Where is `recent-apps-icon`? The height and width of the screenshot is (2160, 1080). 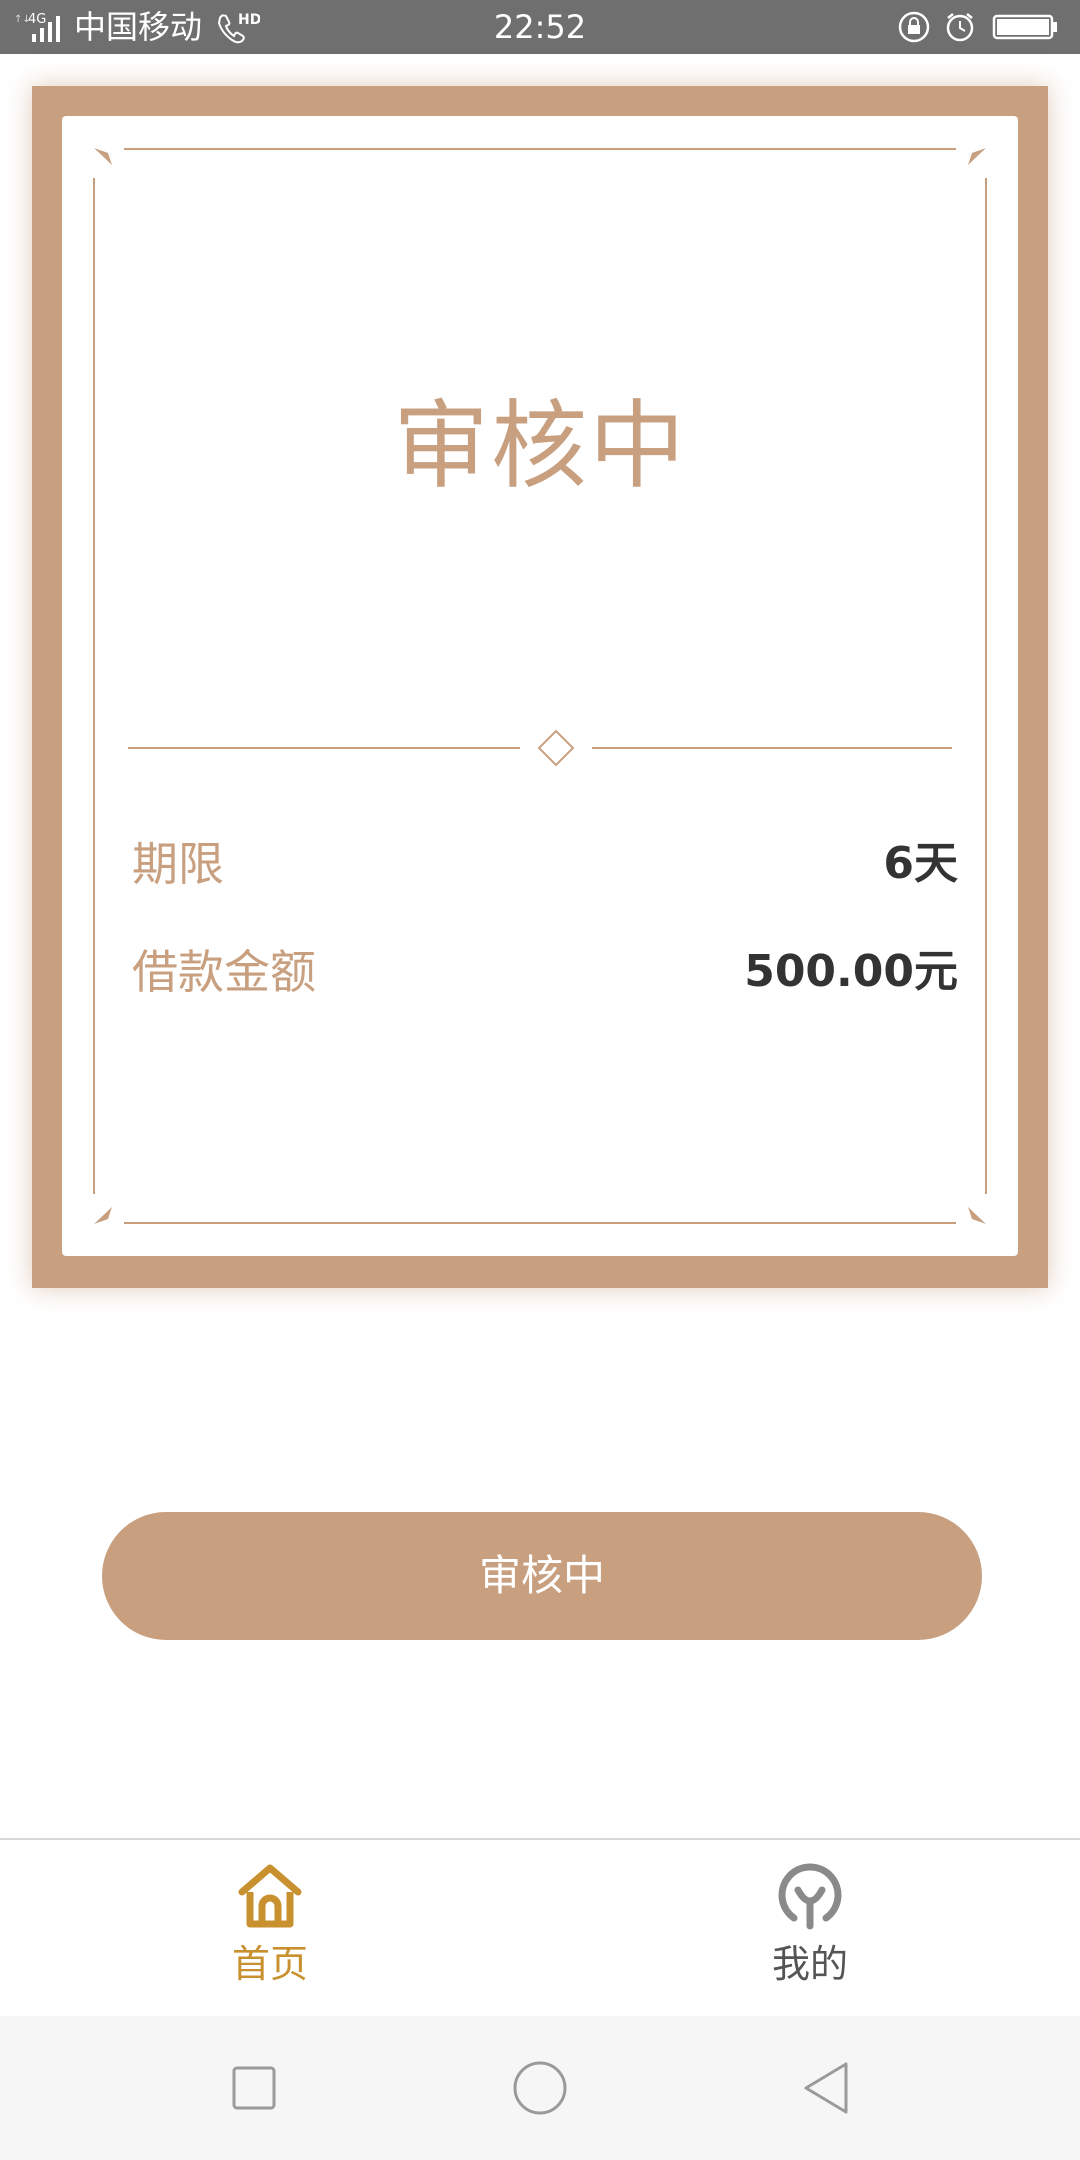 recent-apps-icon is located at coordinates (254, 2088).